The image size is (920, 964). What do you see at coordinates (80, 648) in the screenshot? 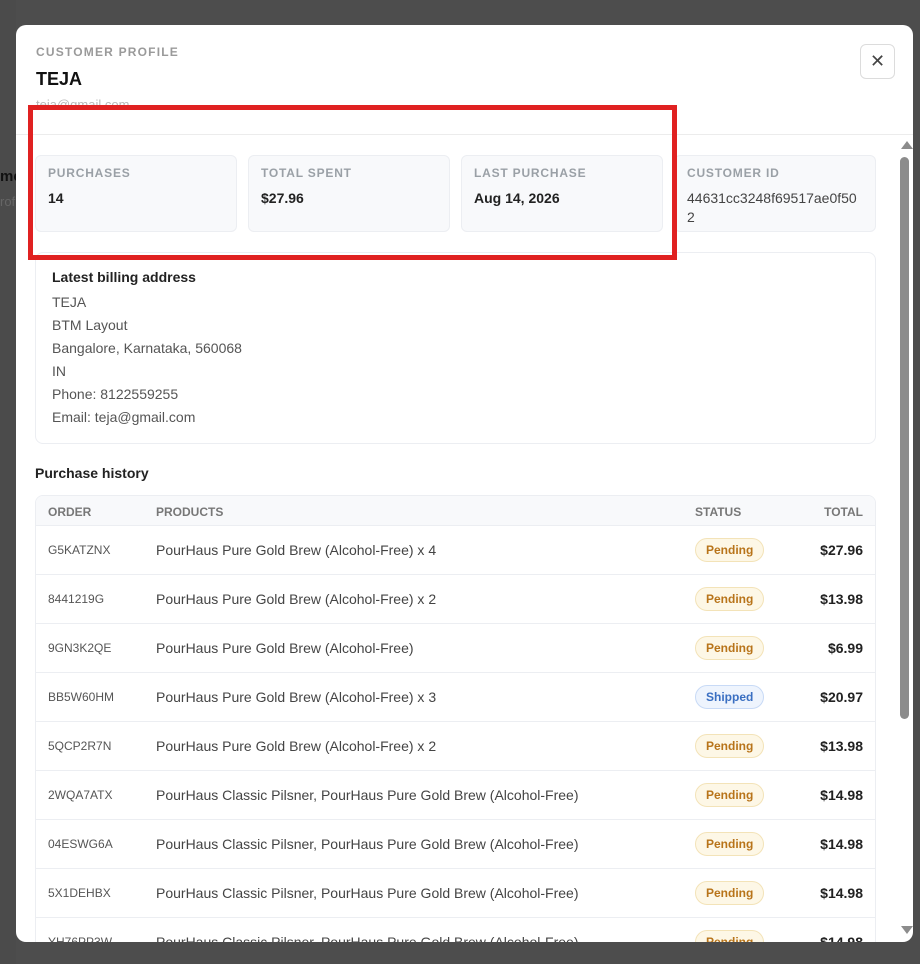
I see `order-id: 9GN3K2QE` at bounding box center [80, 648].